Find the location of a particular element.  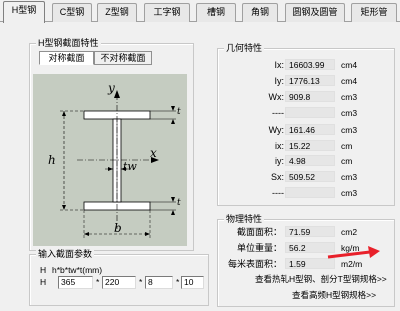

section-title: H型钢截面特性 is located at coordinates (68, 43).